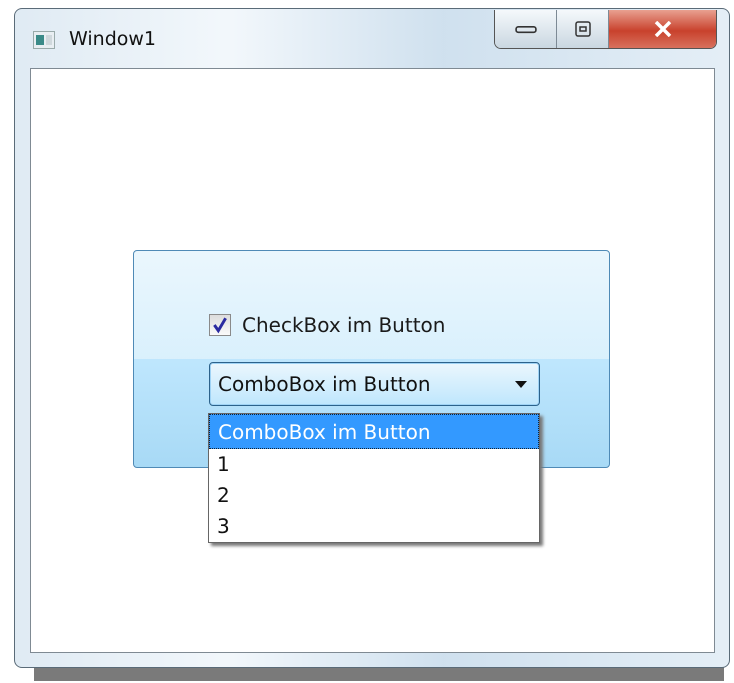 Image resolution: width=734 pixels, height=683 pixels. What do you see at coordinates (112, 39) in the screenshot?
I see `window-title: Window1` at bounding box center [112, 39].